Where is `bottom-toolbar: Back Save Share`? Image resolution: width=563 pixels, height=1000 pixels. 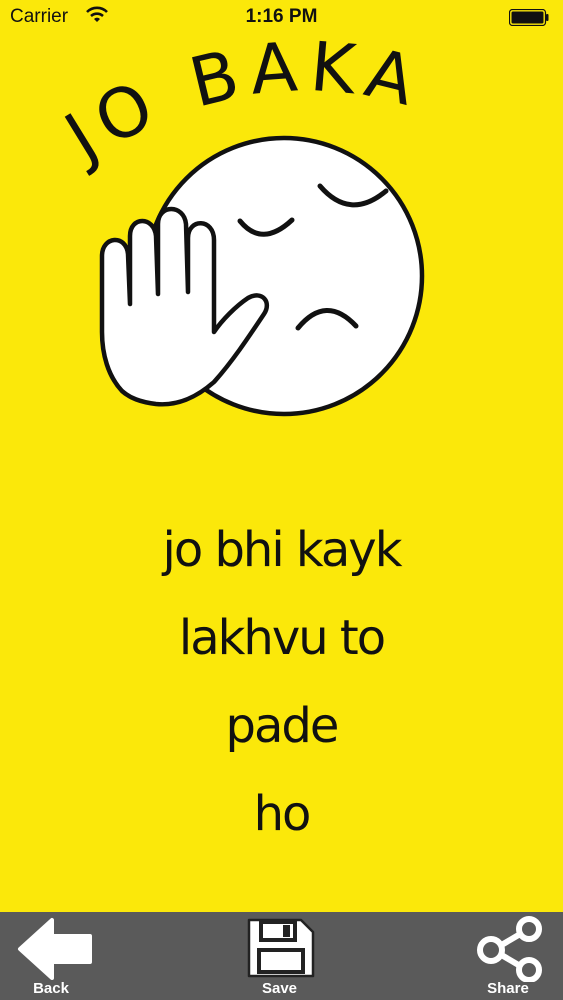 bottom-toolbar: Back Save Share is located at coordinates (281, 956).